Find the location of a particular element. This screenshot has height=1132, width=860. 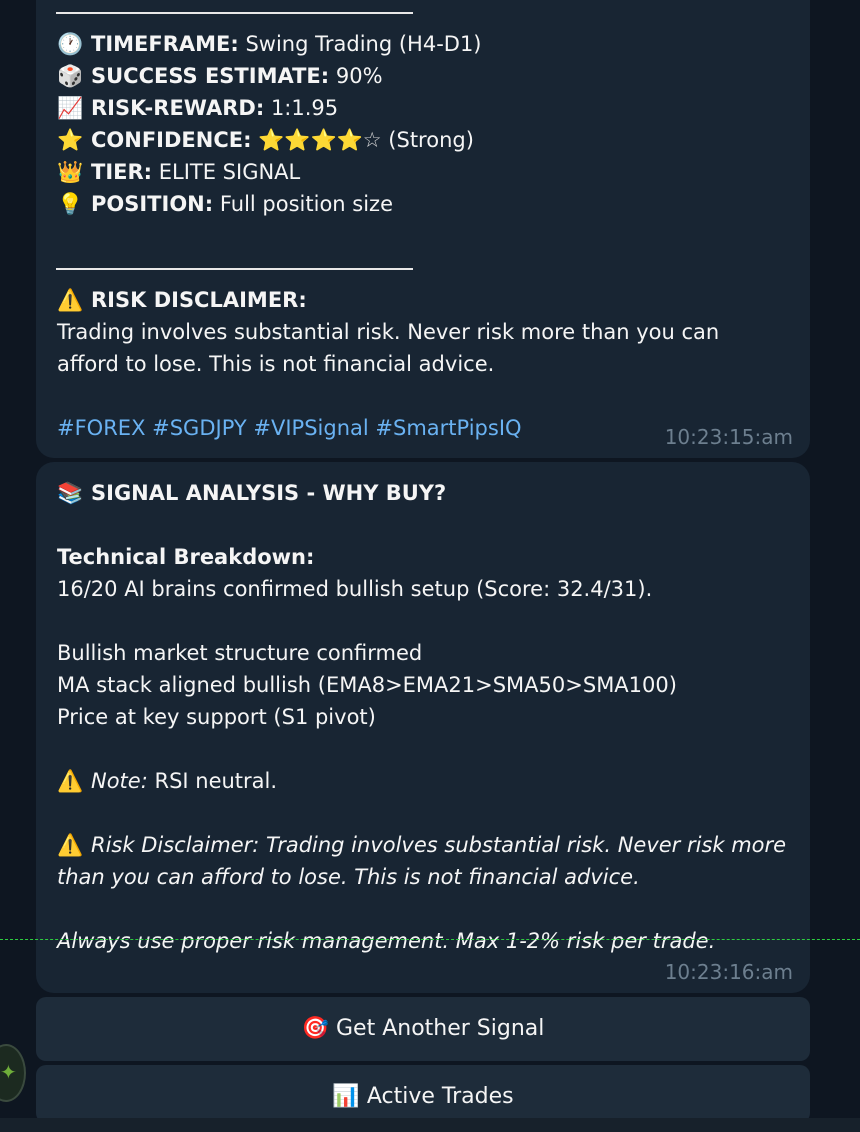

tier-row: 👑 TIER: ELITE SIGNAL is located at coordinates (423, 172).